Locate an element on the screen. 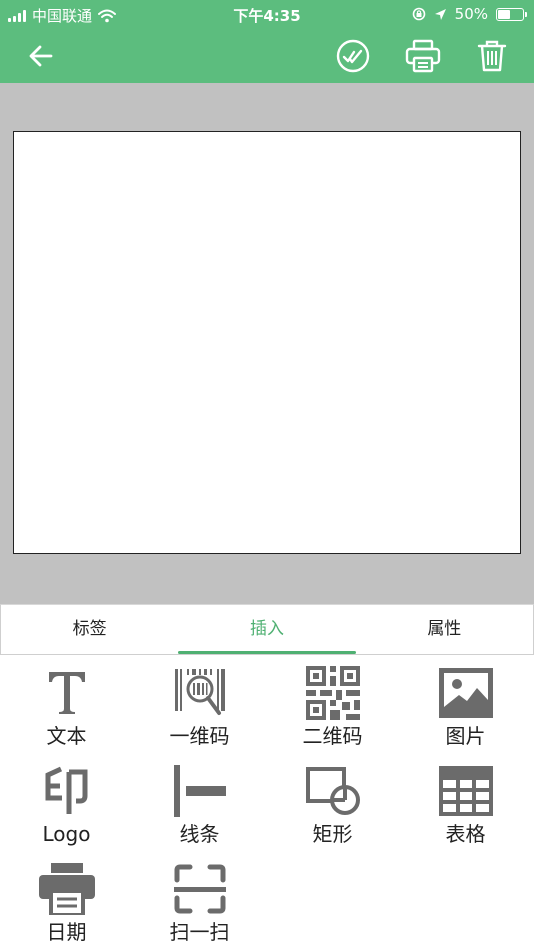 The image size is (534, 950). trash-icon is located at coordinates (492, 56).